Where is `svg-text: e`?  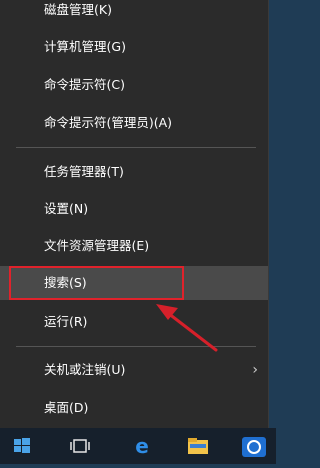 svg-text: e is located at coordinates (142, 446).